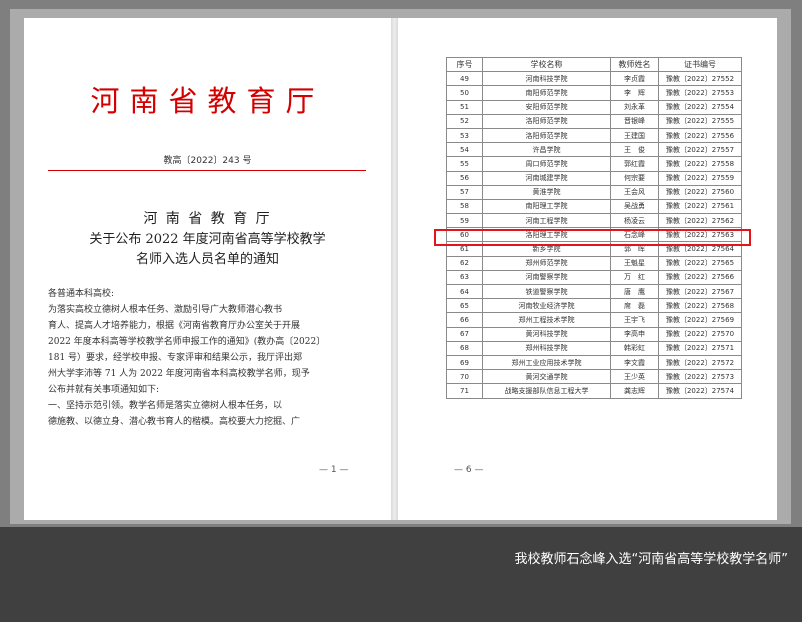  What do you see at coordinates (700, 178) in the screenshot?
I see `cell-certificate: 豫教〔2022〕27559` at bounding box center [700, 178].